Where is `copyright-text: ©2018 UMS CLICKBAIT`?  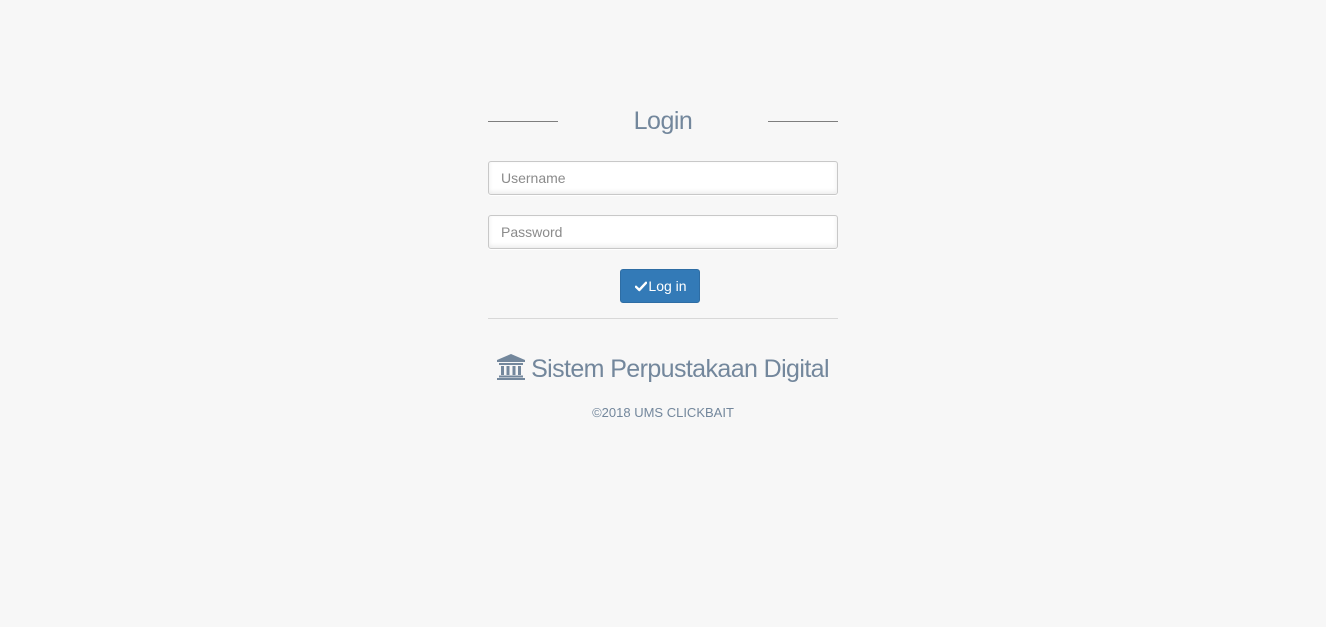 copyright-text: ©2018 UMS CLICKBAIT is located at coordinates (663, 412).